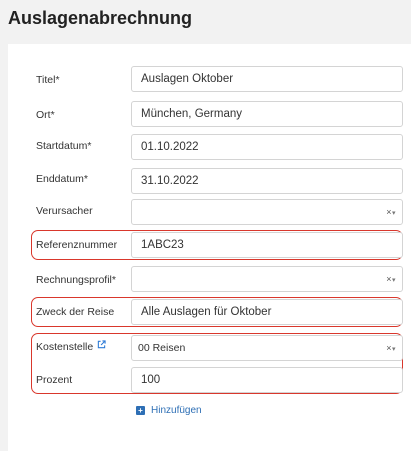  Describe the element at coordinates (45, 115) in the screenshot. I see `ort-label: Ort*` at that location.